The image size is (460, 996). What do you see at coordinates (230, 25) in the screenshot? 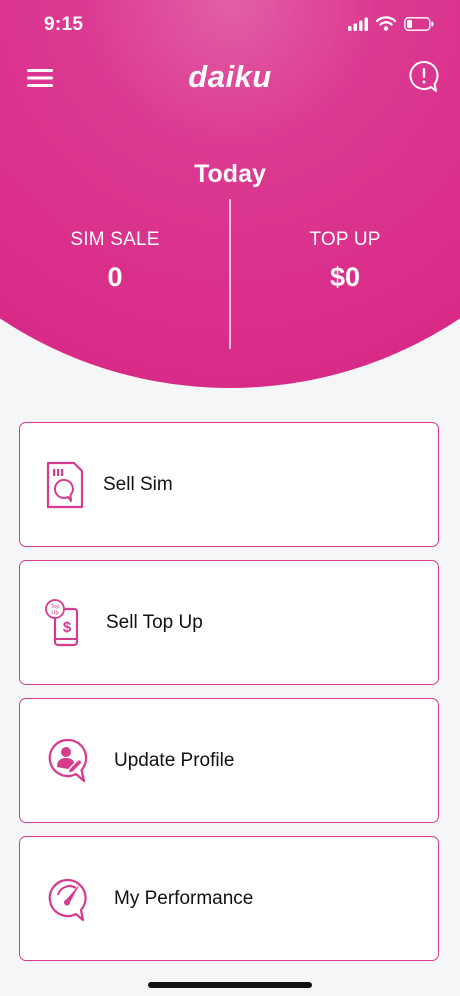
I see `status-bar: 9:15` at bounding box center [230, 25].